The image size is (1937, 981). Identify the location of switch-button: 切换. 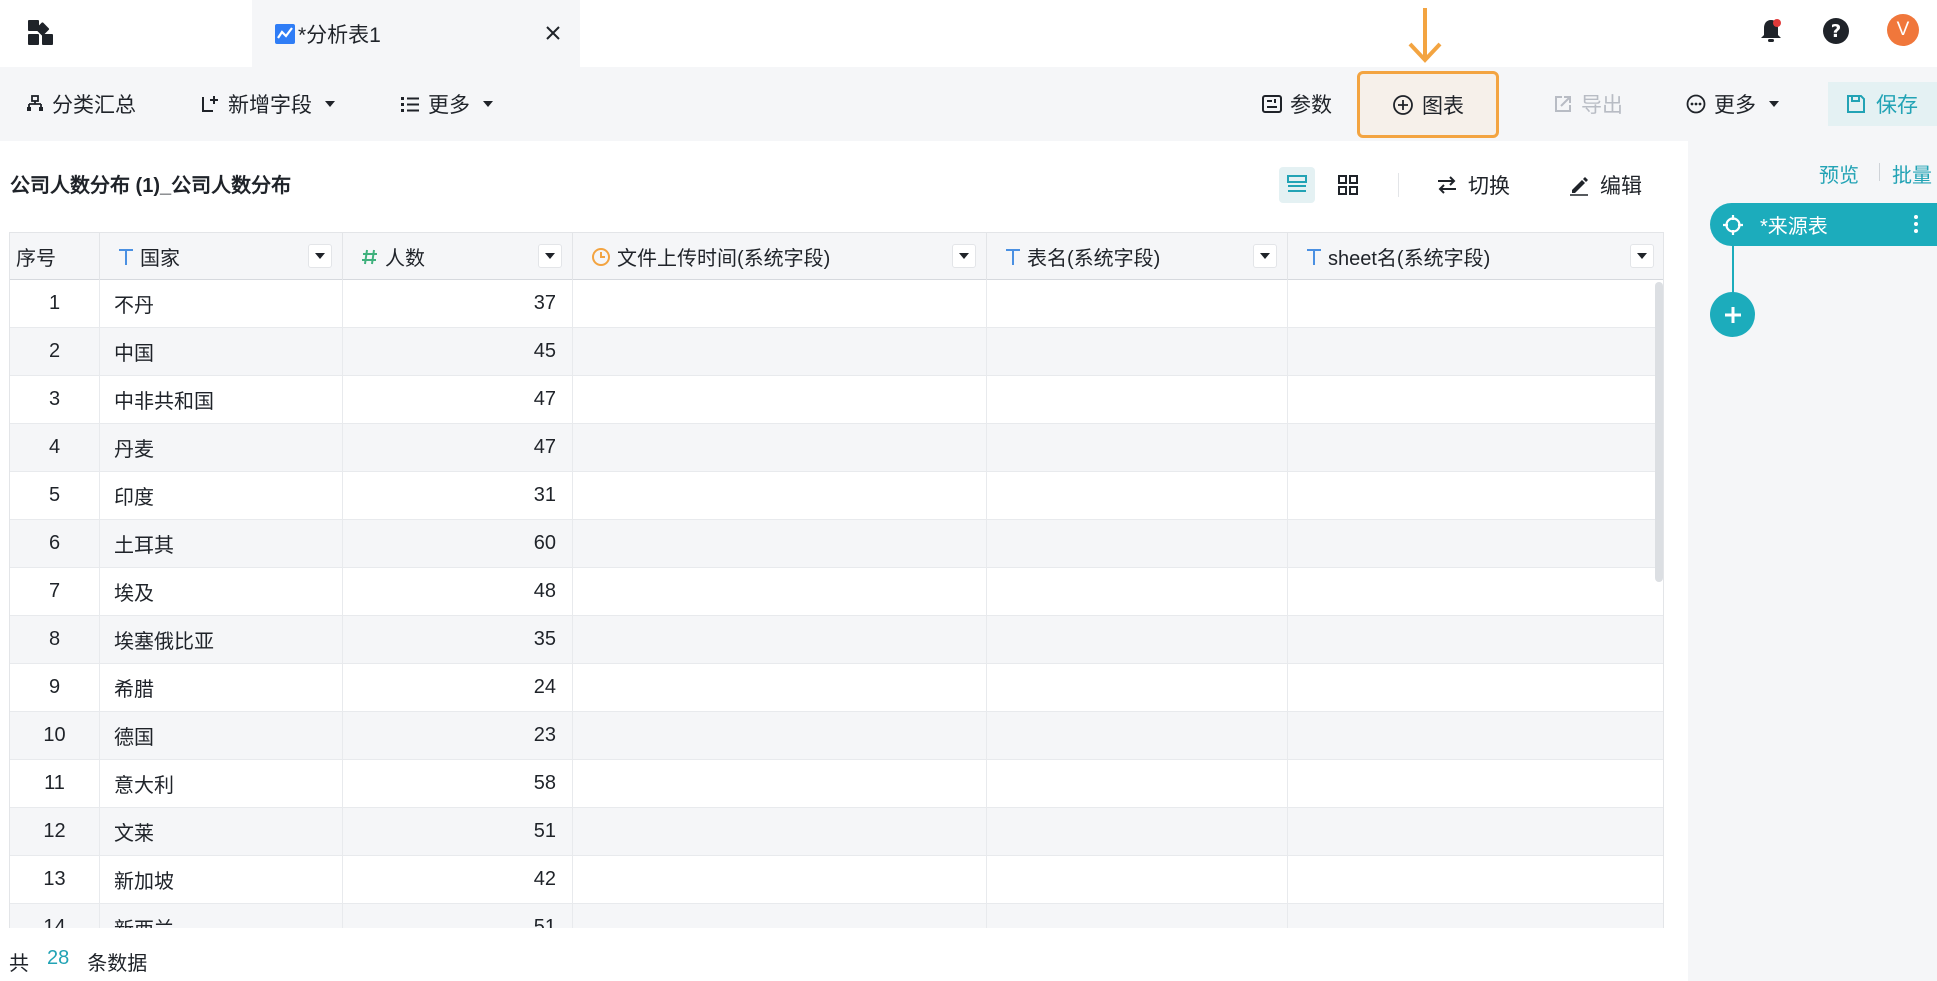
(1473, 185).